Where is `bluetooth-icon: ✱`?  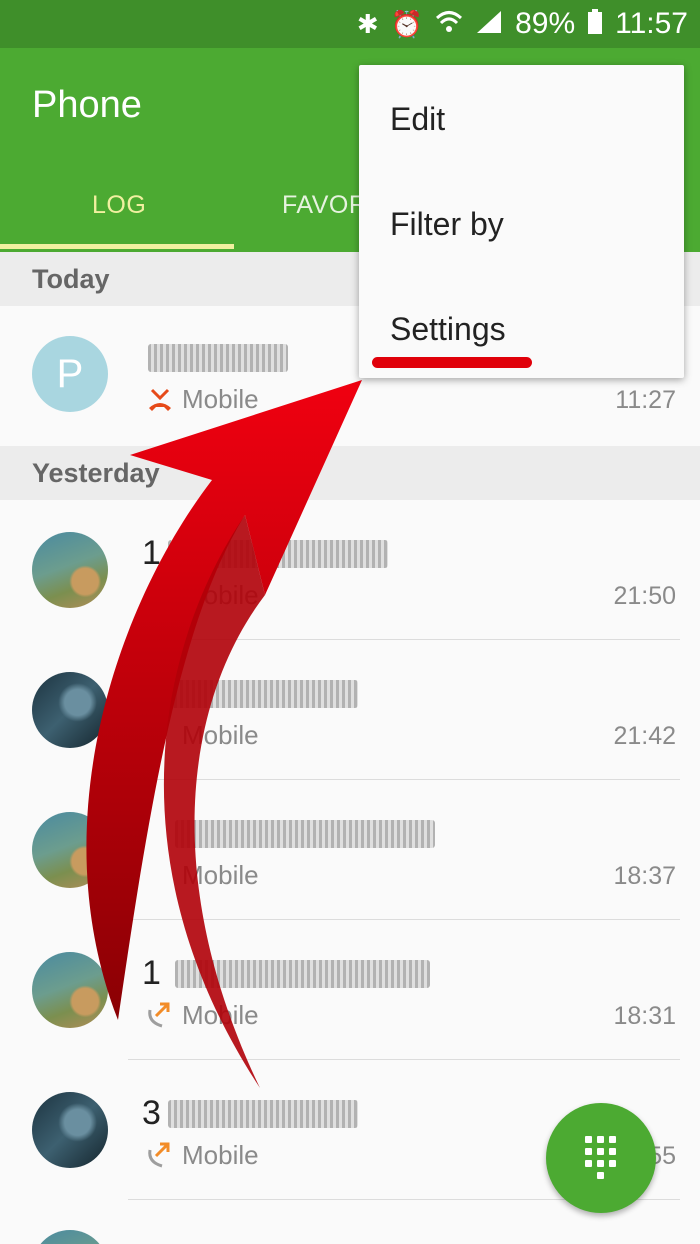 bluetooth-icon: ✱ is located at coordinates (367, 24).